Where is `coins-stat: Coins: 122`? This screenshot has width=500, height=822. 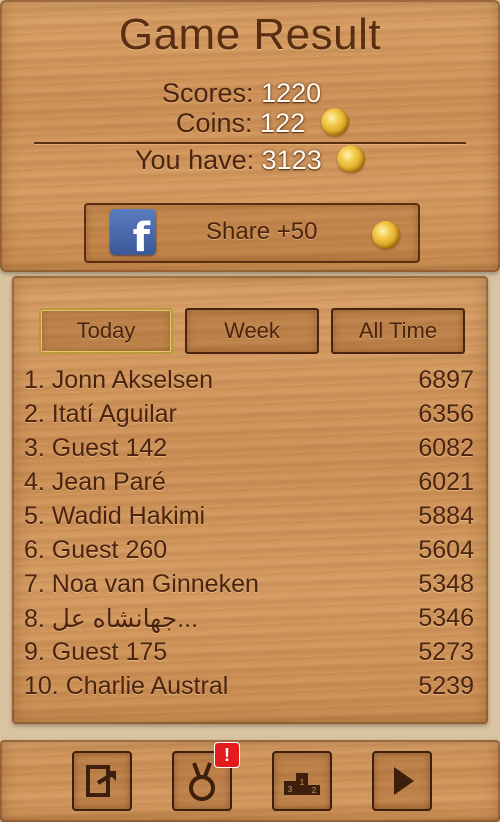 coins-stat: Coins: 122 is located at coordinates (262, 123).